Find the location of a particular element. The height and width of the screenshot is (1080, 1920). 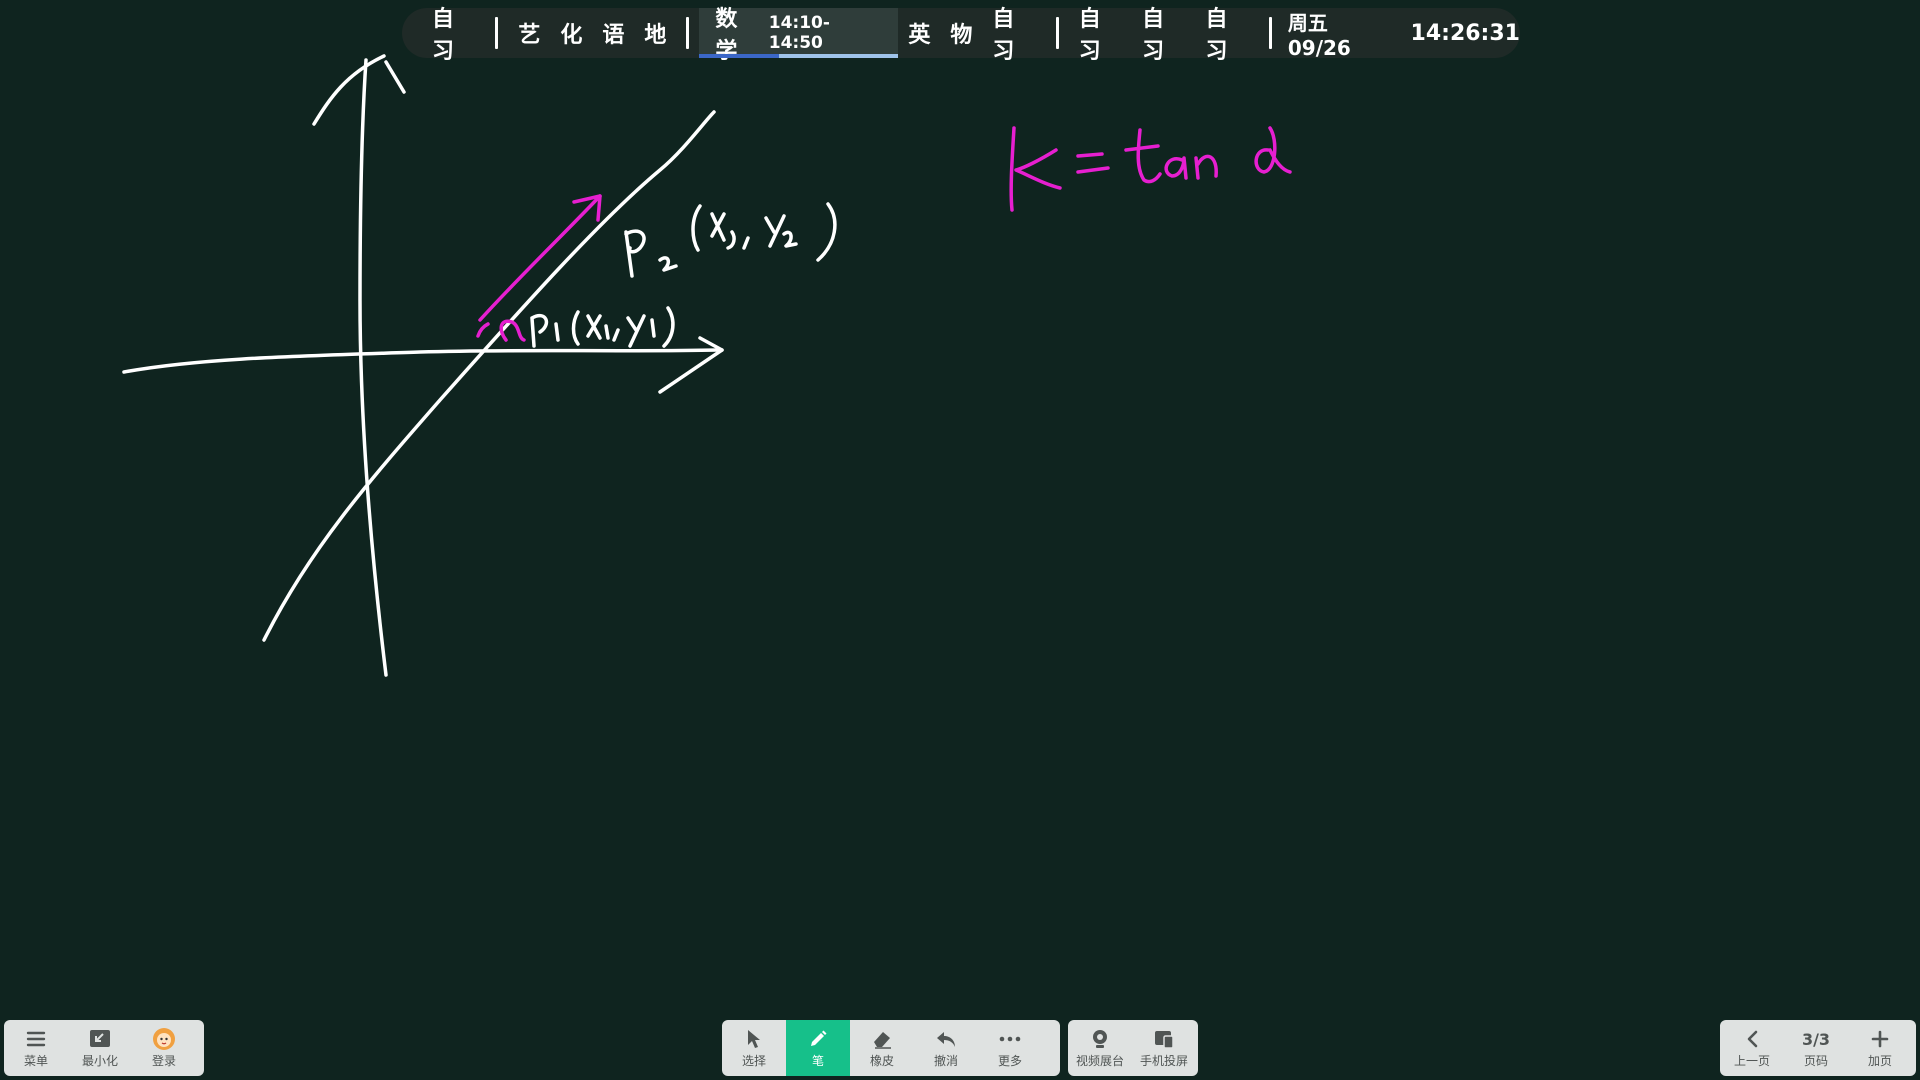

formula-t is located at coordinates (1143, 156).